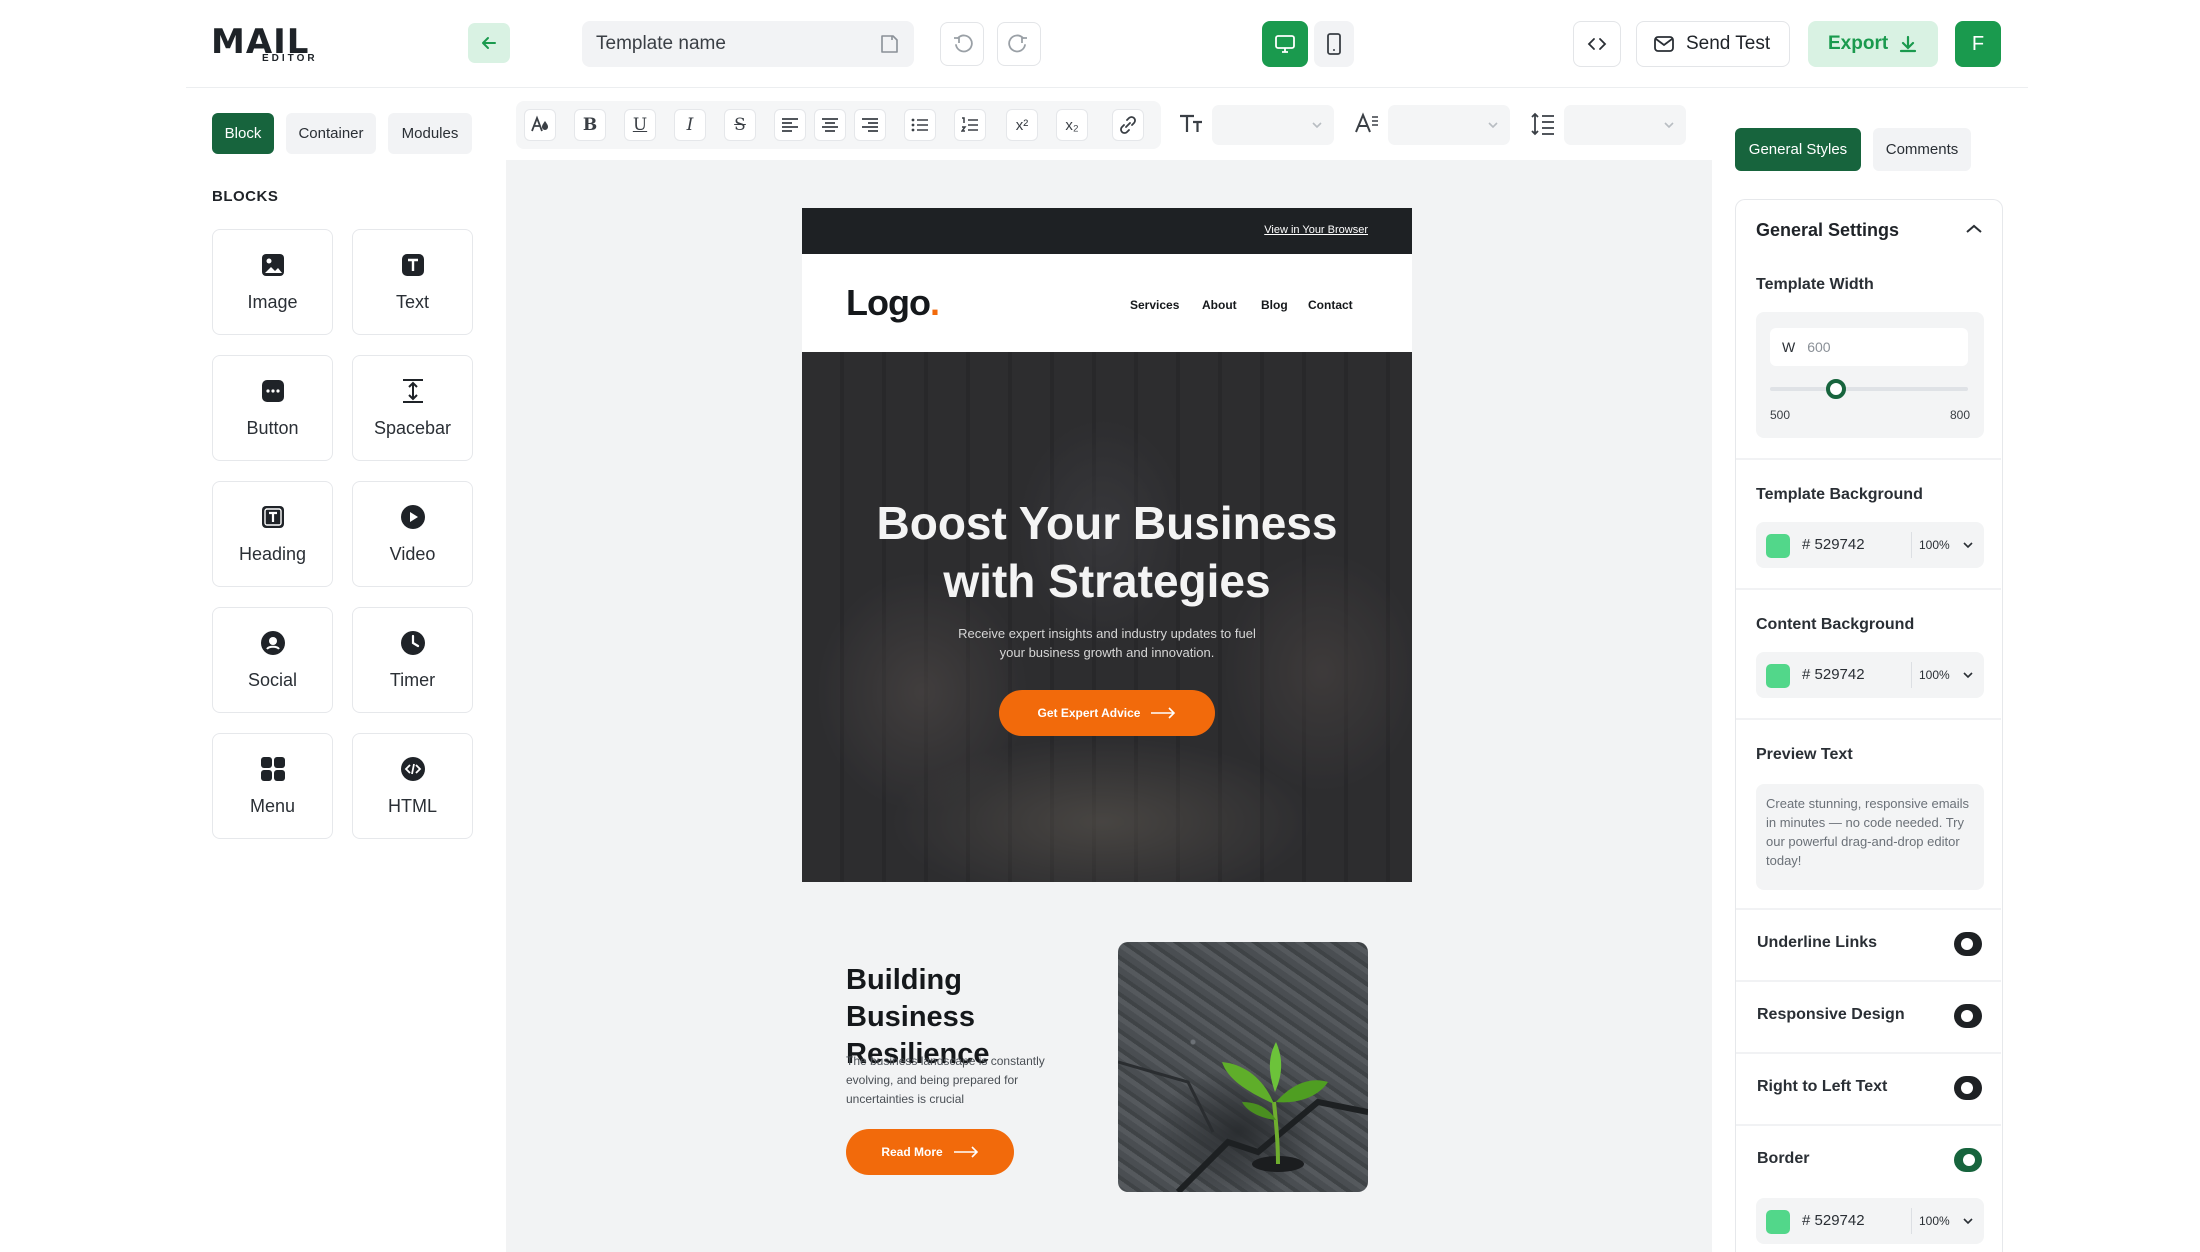  I want to click on text-color-button, so click(540, 125).